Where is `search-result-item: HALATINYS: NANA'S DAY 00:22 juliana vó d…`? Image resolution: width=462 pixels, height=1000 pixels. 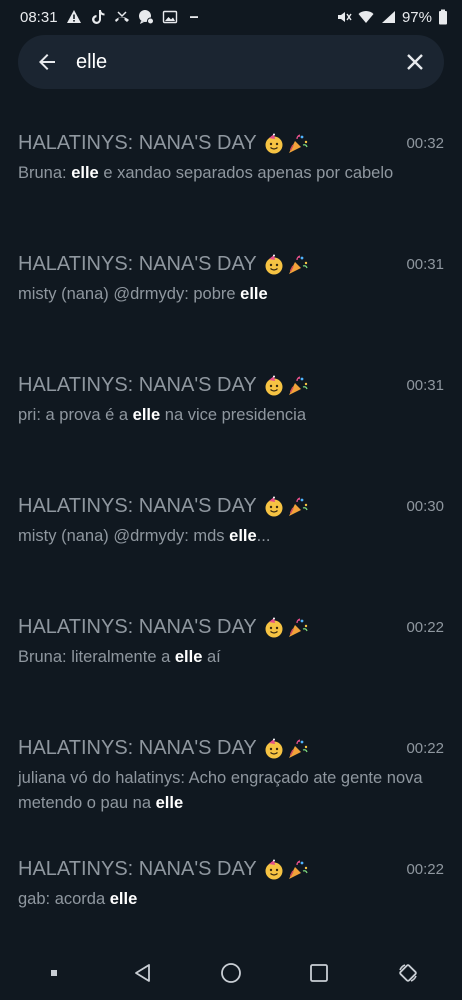
search-result-item: HALATINYS: NANA'S DAY 00:22 juliana vó d… is located at coordinates (231, 783).